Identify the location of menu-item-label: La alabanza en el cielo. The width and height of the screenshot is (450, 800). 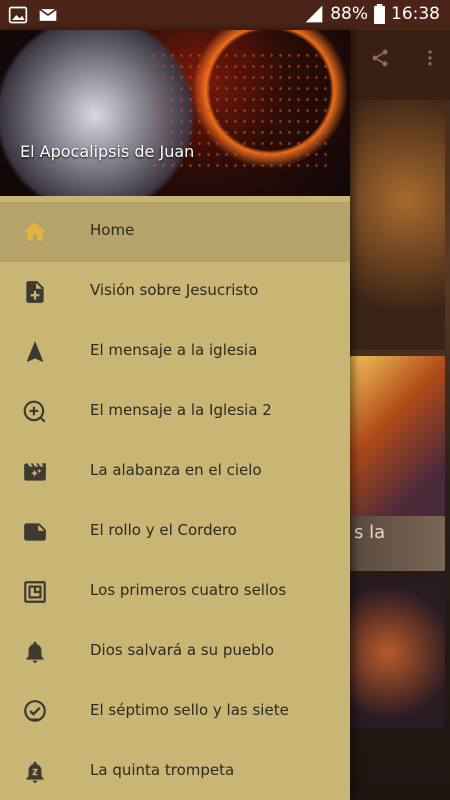
(176, 470).